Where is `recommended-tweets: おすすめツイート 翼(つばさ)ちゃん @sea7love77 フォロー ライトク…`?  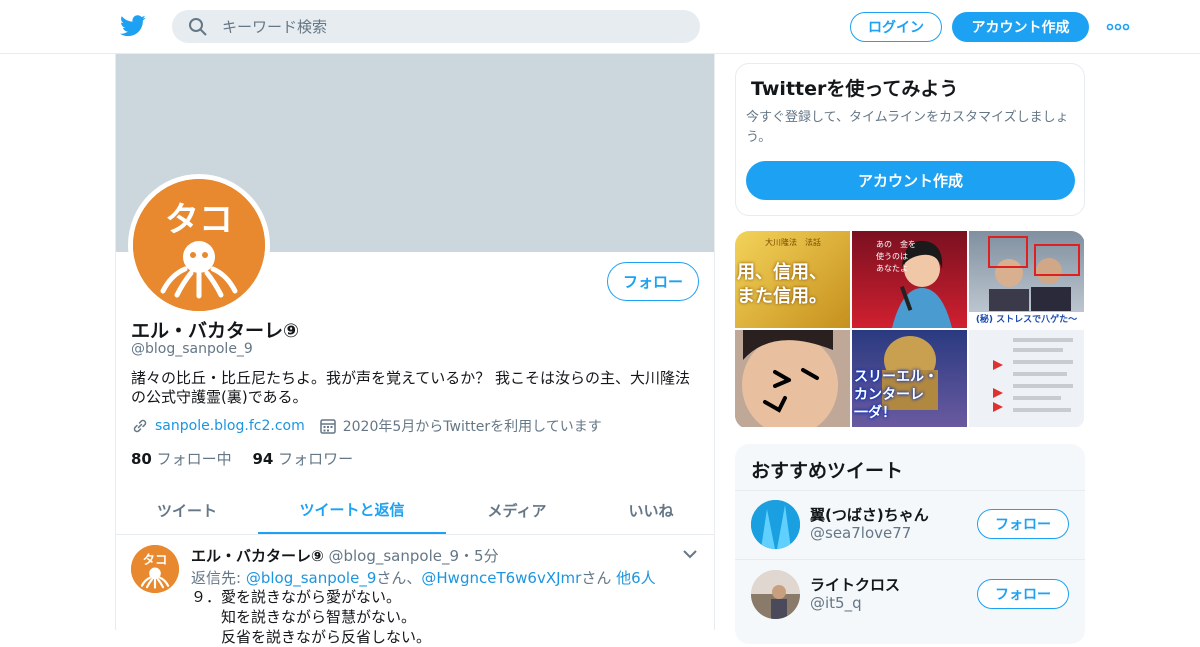 recommended-tweets: おすすめツイート 翼(つばさ)ちゃん @sea7love77 フォロー ライトク… is located at coordinates (910, 544).